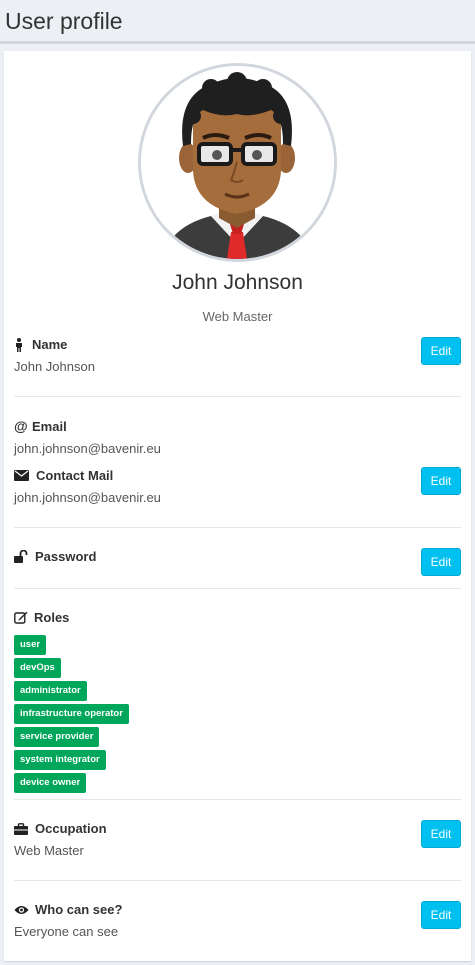 Image resolution: width=475 pixels, height=965 pixels. Describe the element at coordinates (237, 344) in the screenshot. I see `name-label-row: Name` at that location.